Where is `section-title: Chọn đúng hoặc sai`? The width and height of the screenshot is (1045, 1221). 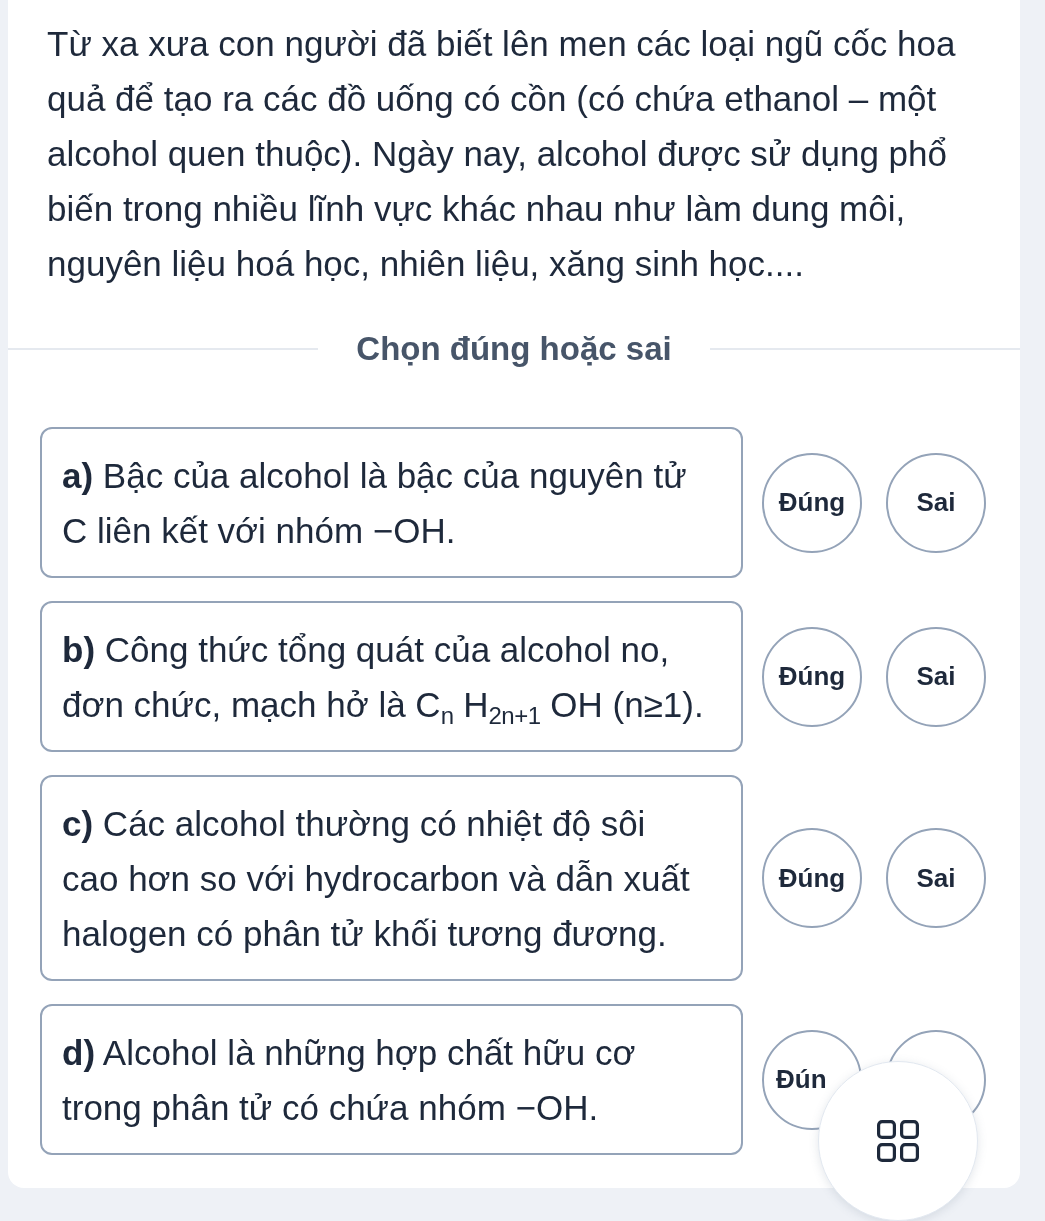
section-title: Chọn đúng hoặc sai is located at coordinates (514, 349).